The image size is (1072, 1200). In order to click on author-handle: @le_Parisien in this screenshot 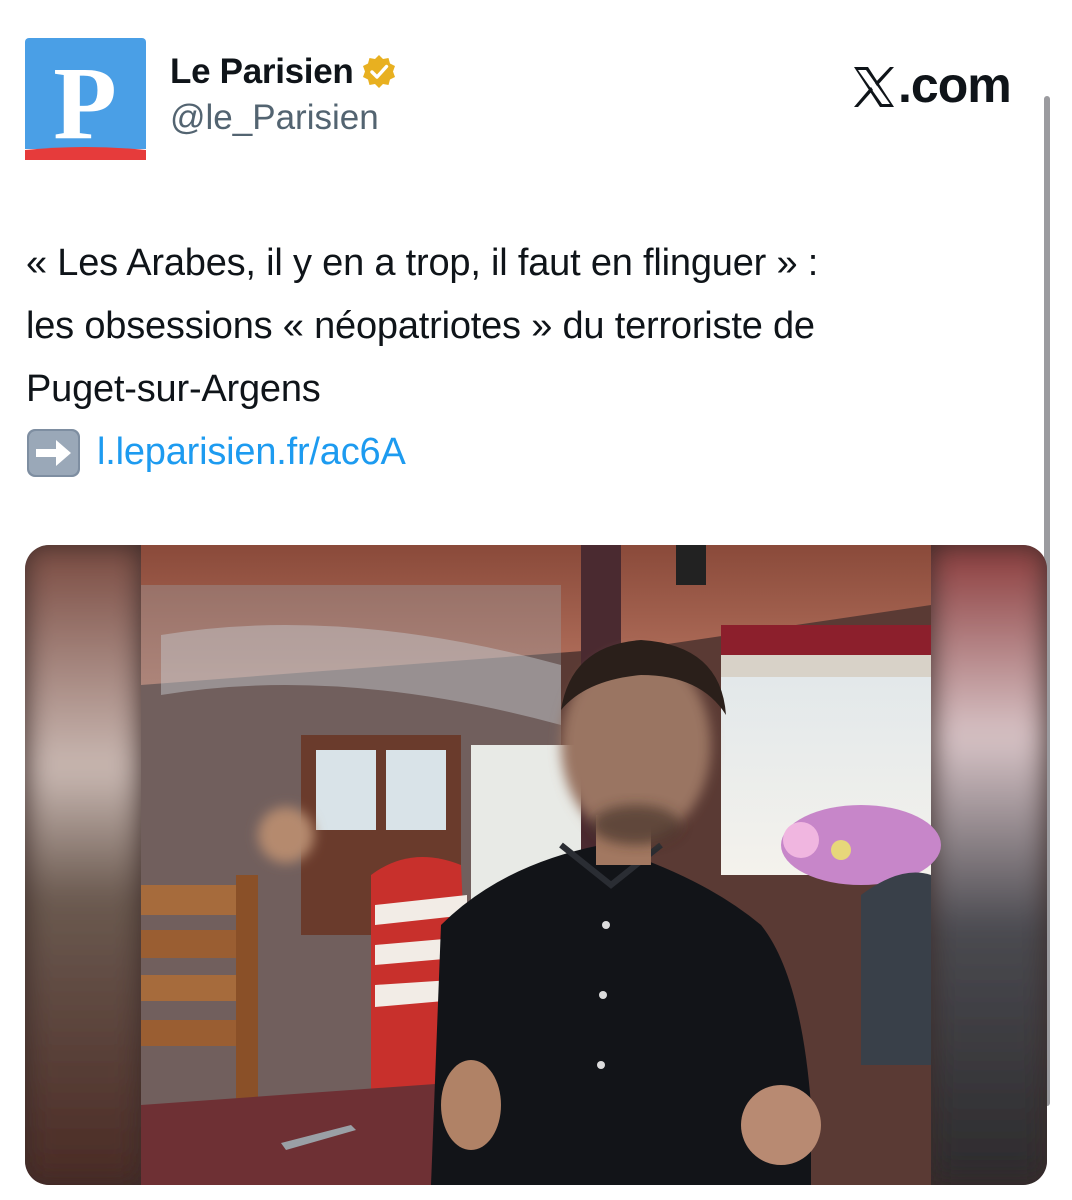, I will do `click(283, 118)`.